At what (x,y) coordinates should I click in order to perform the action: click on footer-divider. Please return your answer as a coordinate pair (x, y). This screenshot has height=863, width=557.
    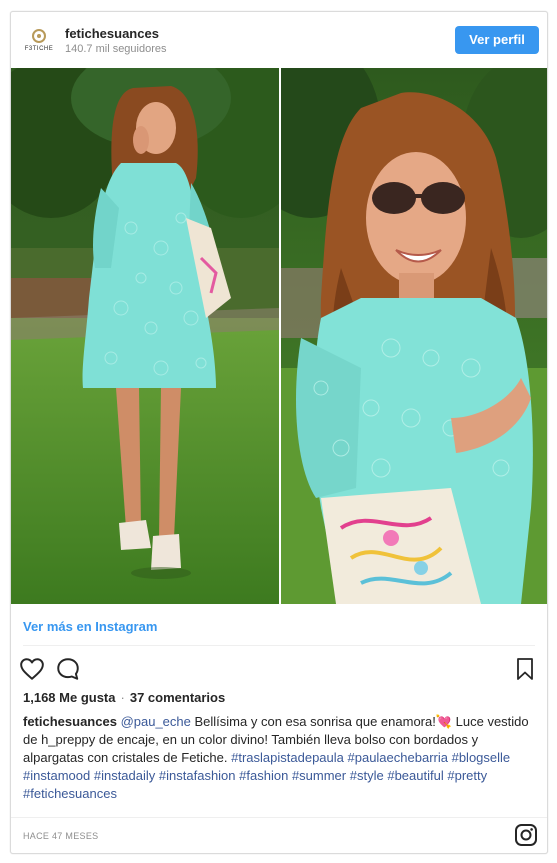
    Looking at the image, I should click on (279, 817).